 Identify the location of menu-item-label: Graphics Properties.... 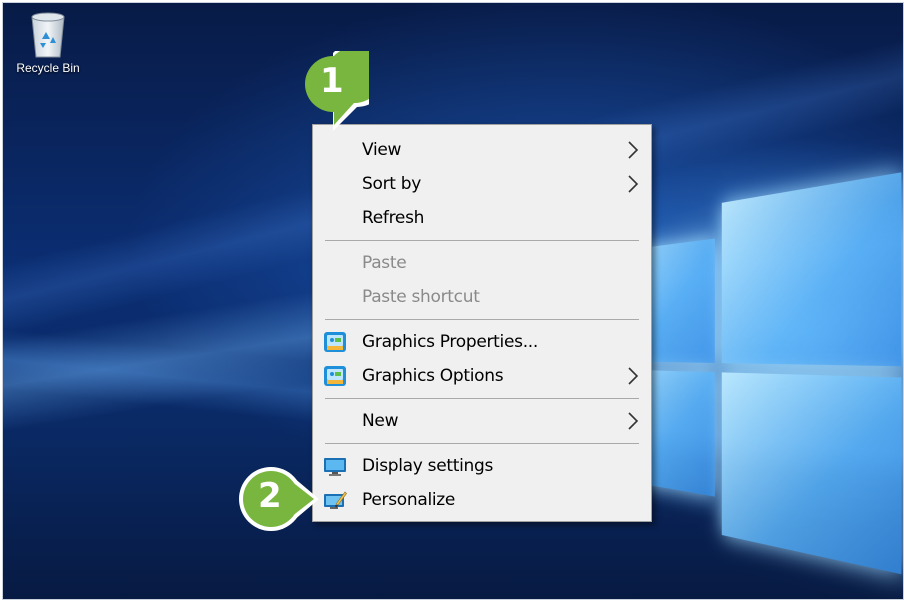
(450, 342).